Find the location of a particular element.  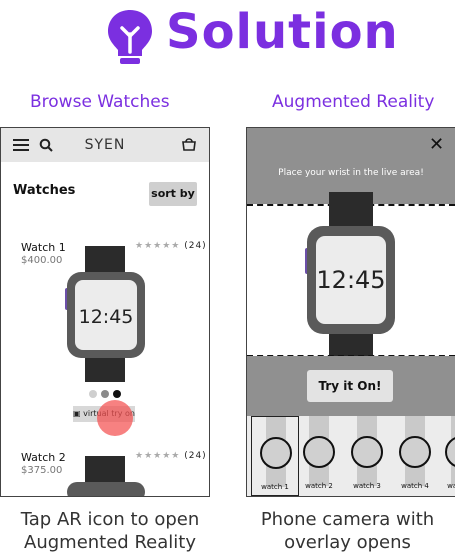

product-price: $375.00 is located at coordinates (42, 470).